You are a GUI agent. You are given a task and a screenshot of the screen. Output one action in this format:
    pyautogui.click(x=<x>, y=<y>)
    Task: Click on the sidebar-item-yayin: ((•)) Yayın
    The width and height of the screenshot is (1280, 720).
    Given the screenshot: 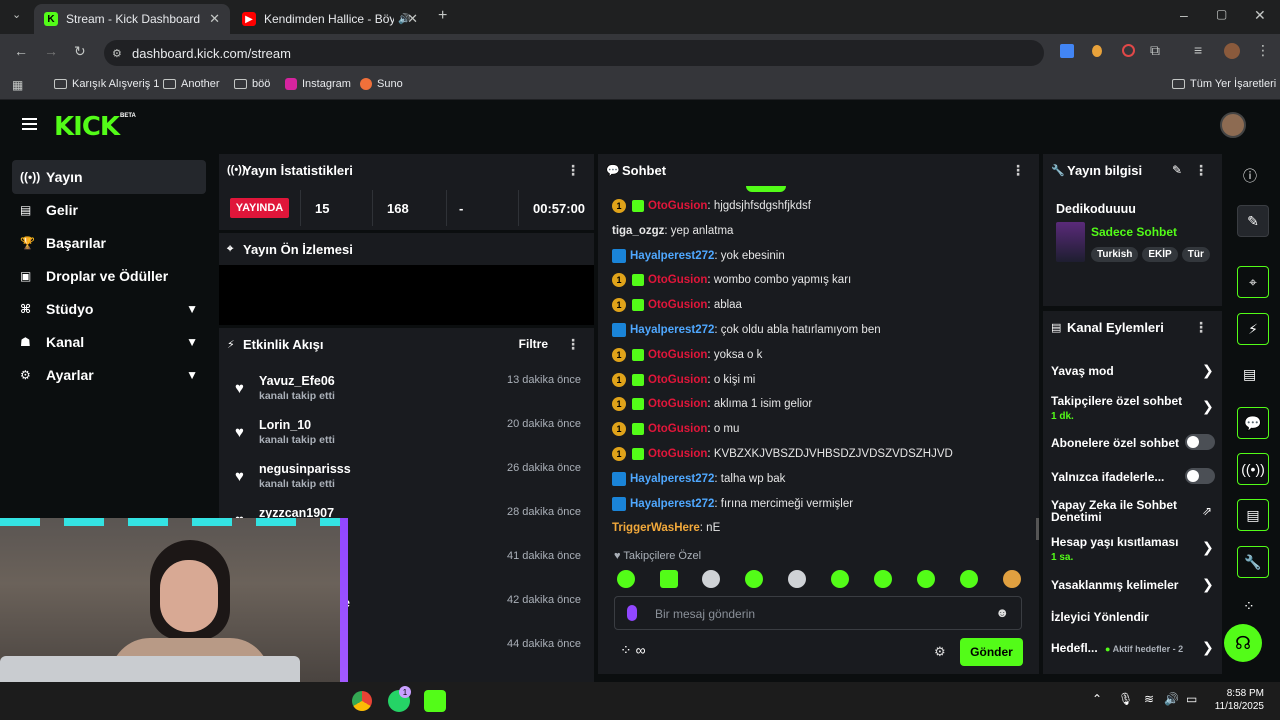 What is the action you would take?
    pyautogui.click(x=109, y=177)
    